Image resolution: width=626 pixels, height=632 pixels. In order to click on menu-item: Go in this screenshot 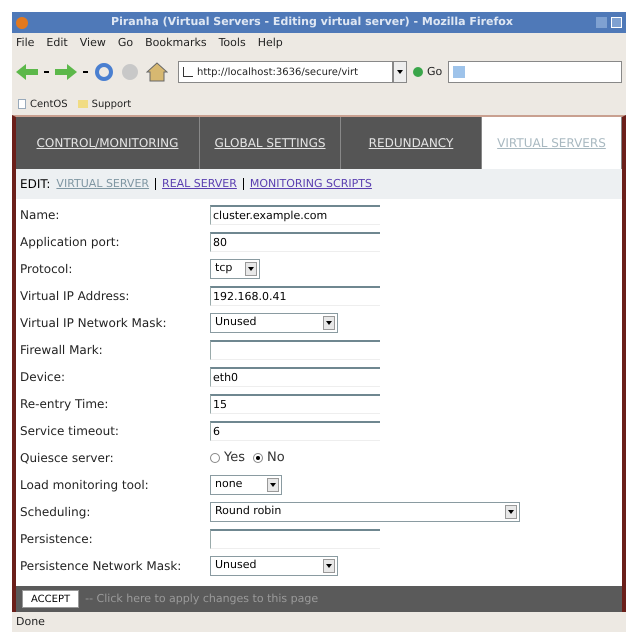, I will do `click(126, 43)`.